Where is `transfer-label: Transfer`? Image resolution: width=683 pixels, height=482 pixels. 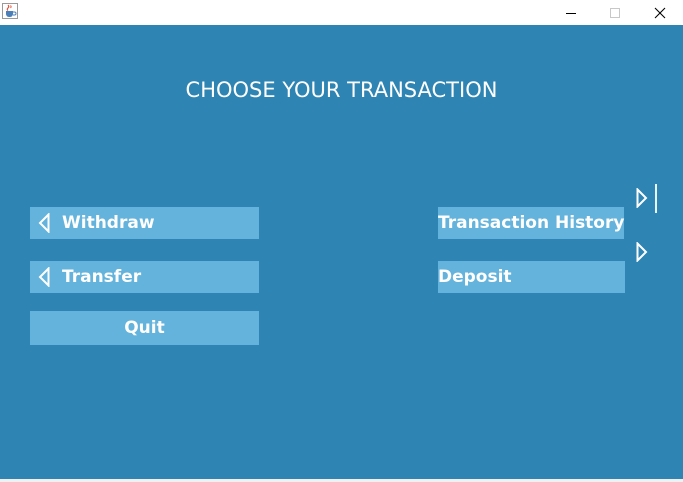
transfer-label: Transfer is located at coordinates (102, 277).